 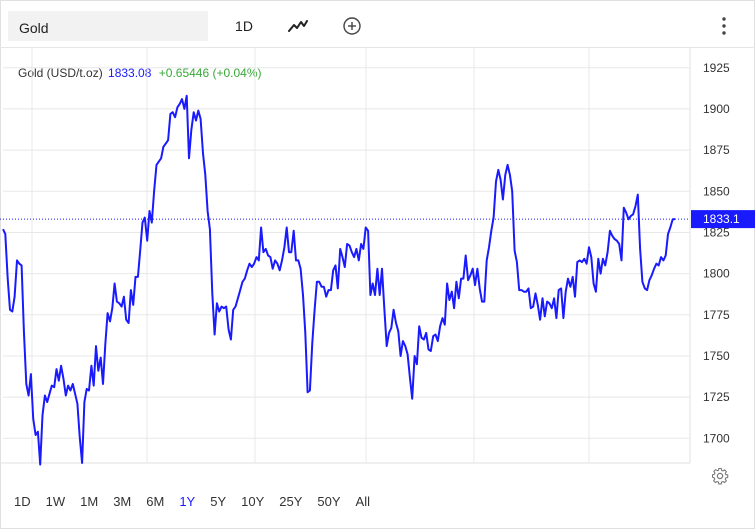 I want to click on range-6m: 6M, so click(x=155, y=504).